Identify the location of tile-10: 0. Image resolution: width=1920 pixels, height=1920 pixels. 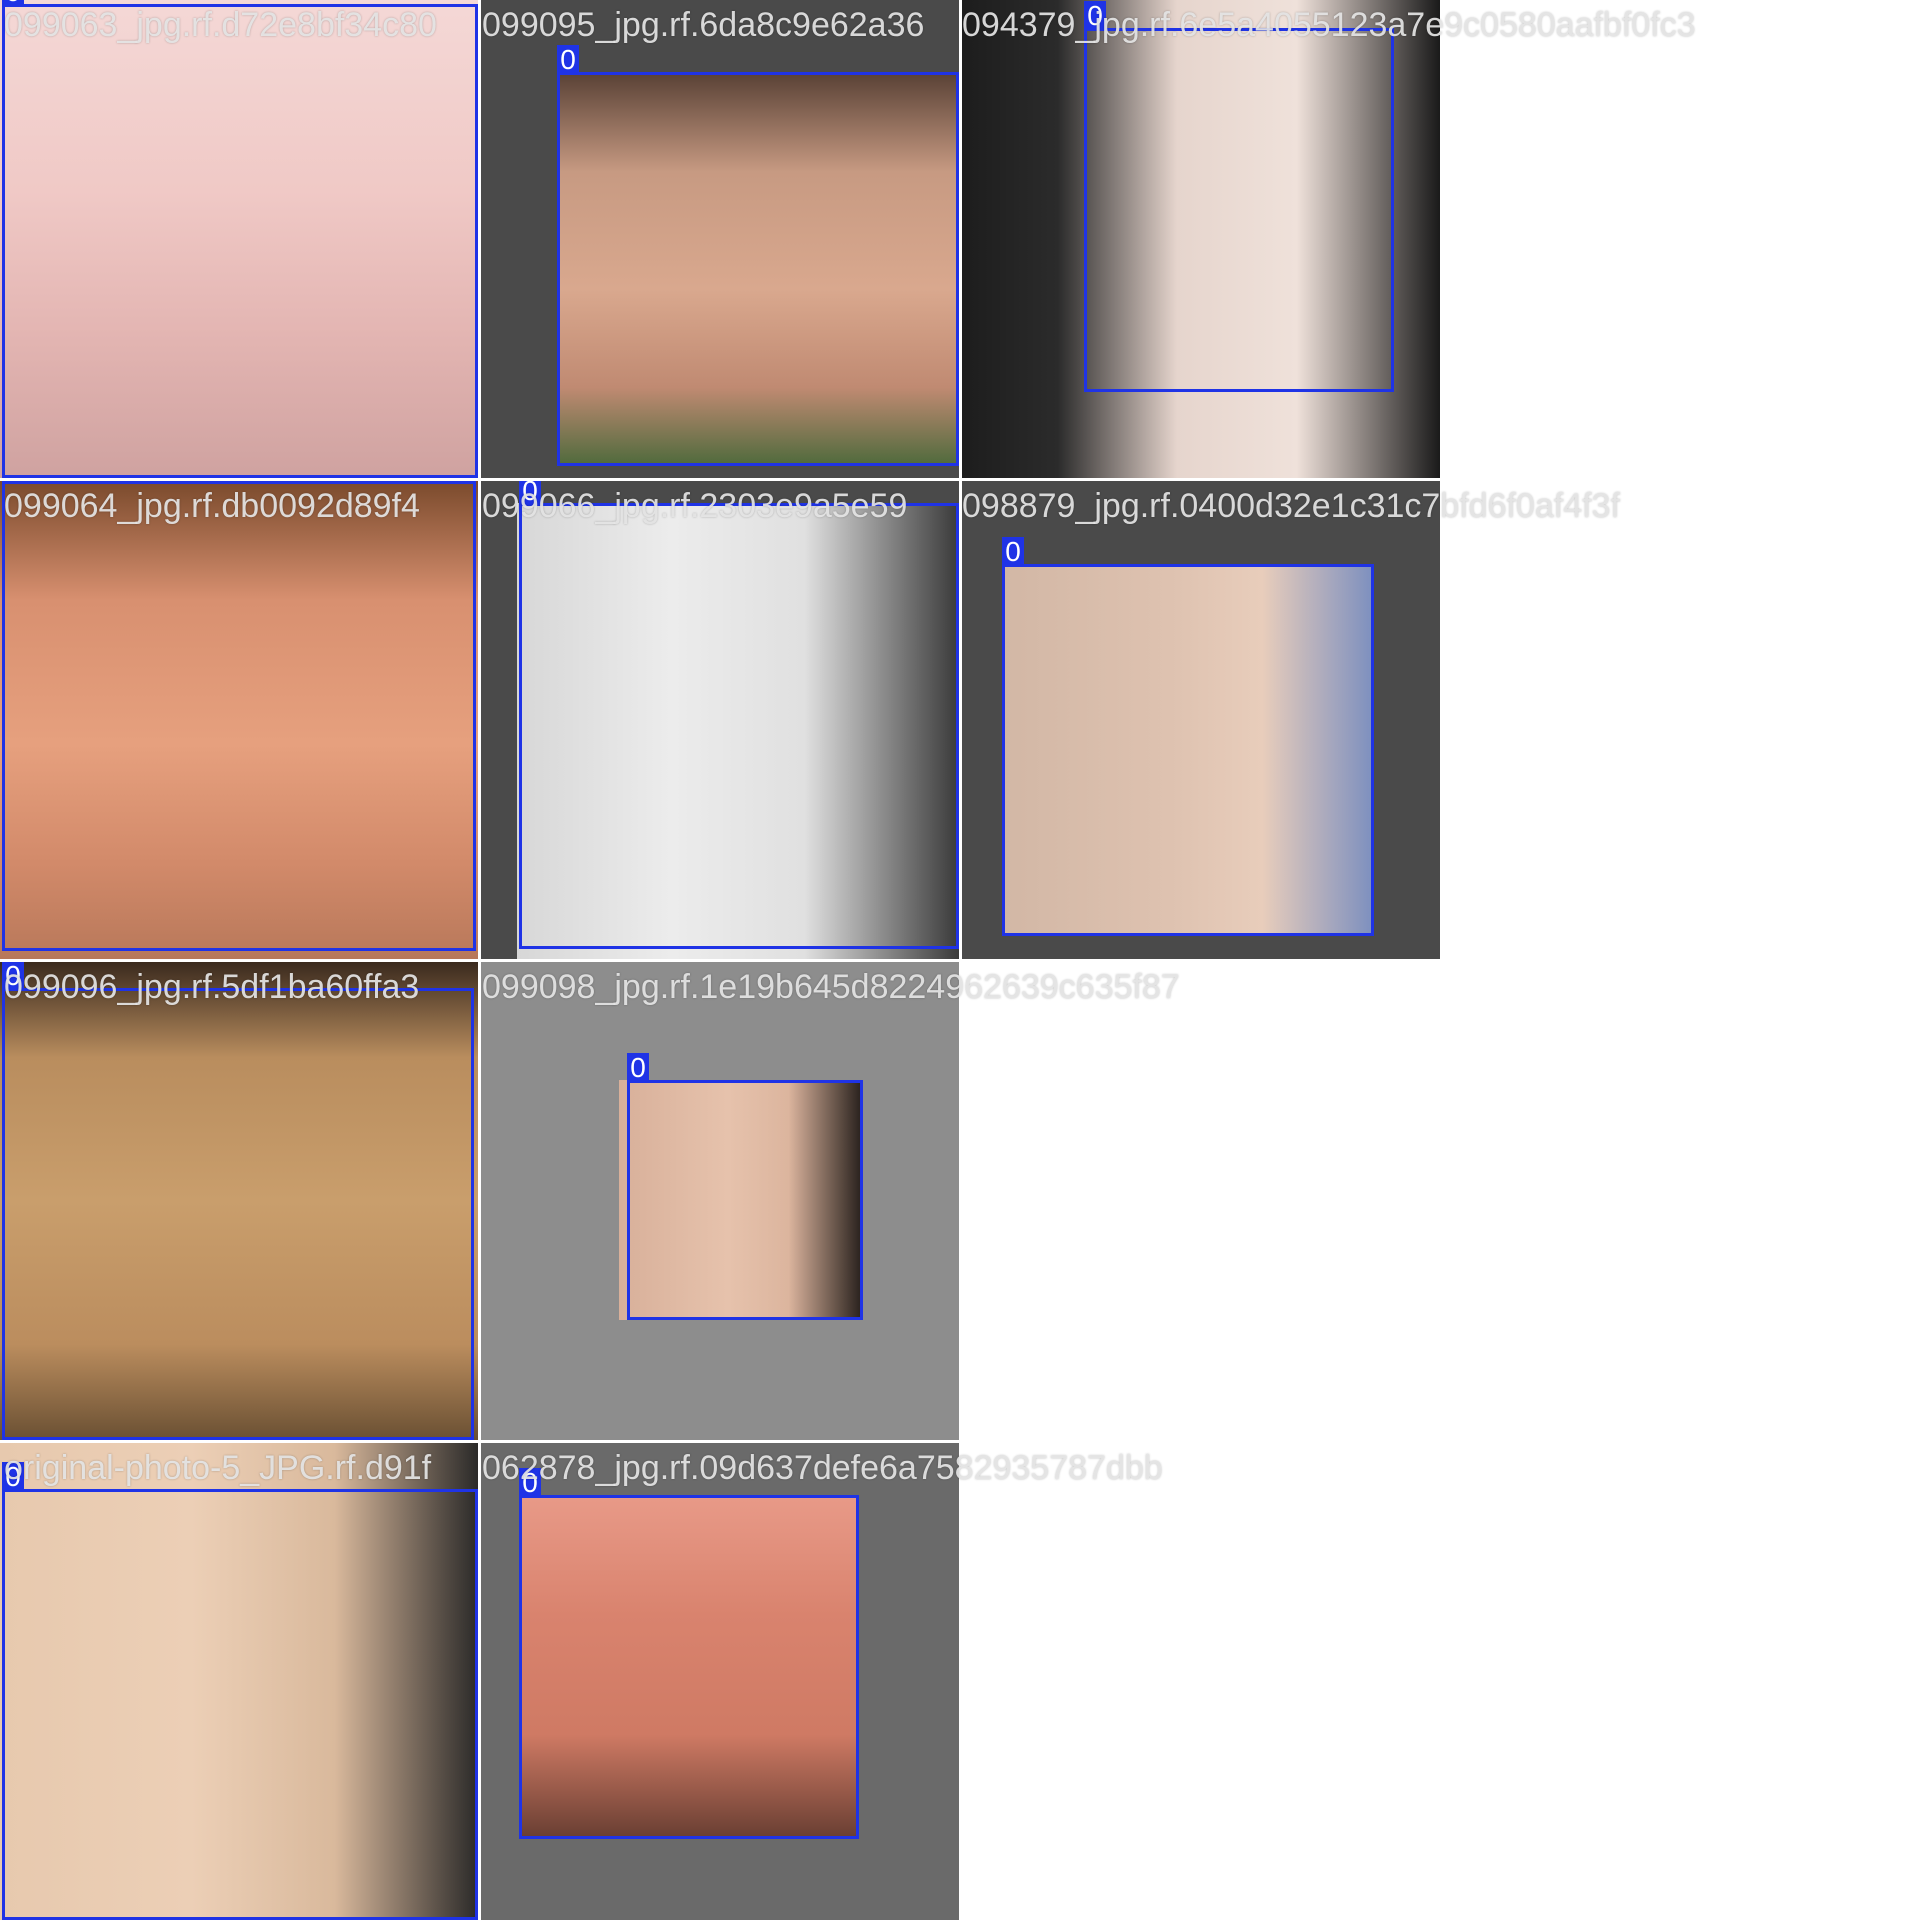
(720, 1681).